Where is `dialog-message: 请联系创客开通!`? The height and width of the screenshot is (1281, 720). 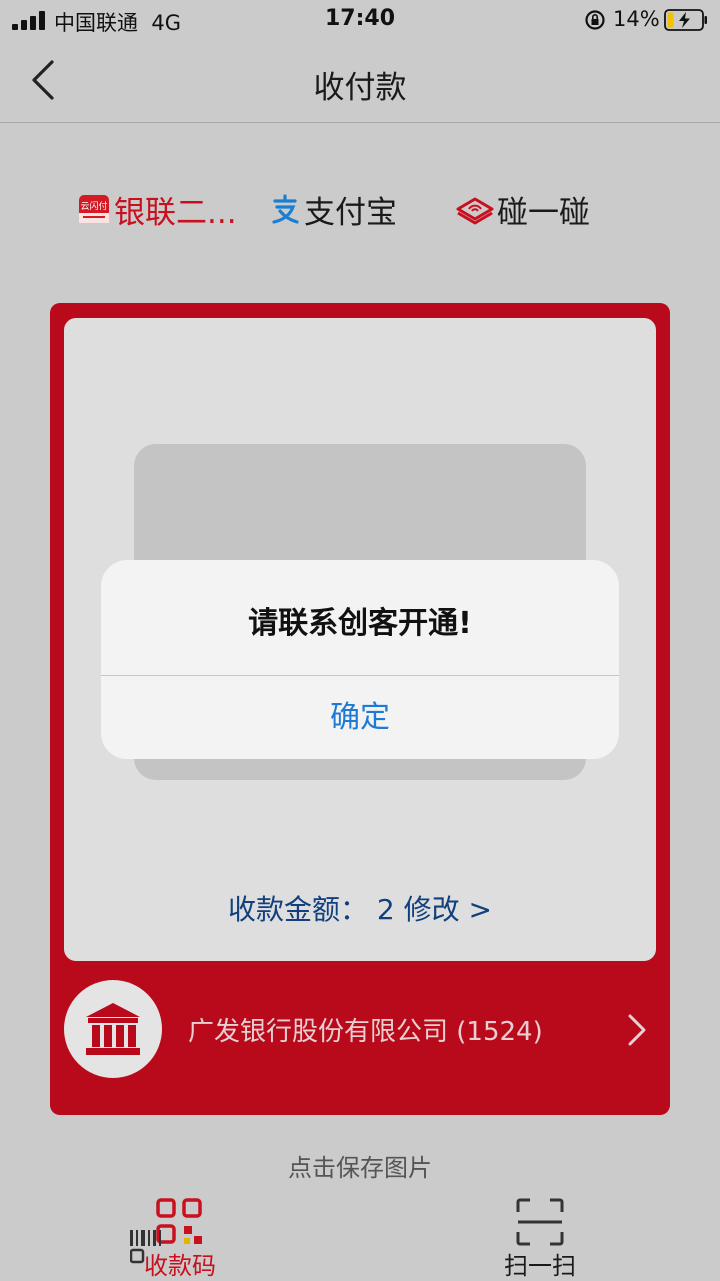 dialog-message: 请联系创客开通! is located at coordinates (360, 623).